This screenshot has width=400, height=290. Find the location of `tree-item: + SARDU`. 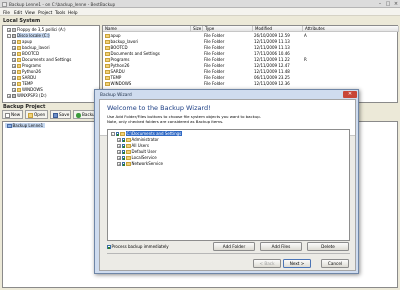

tree-item: + SARDU is located at coordinates (24, 77).